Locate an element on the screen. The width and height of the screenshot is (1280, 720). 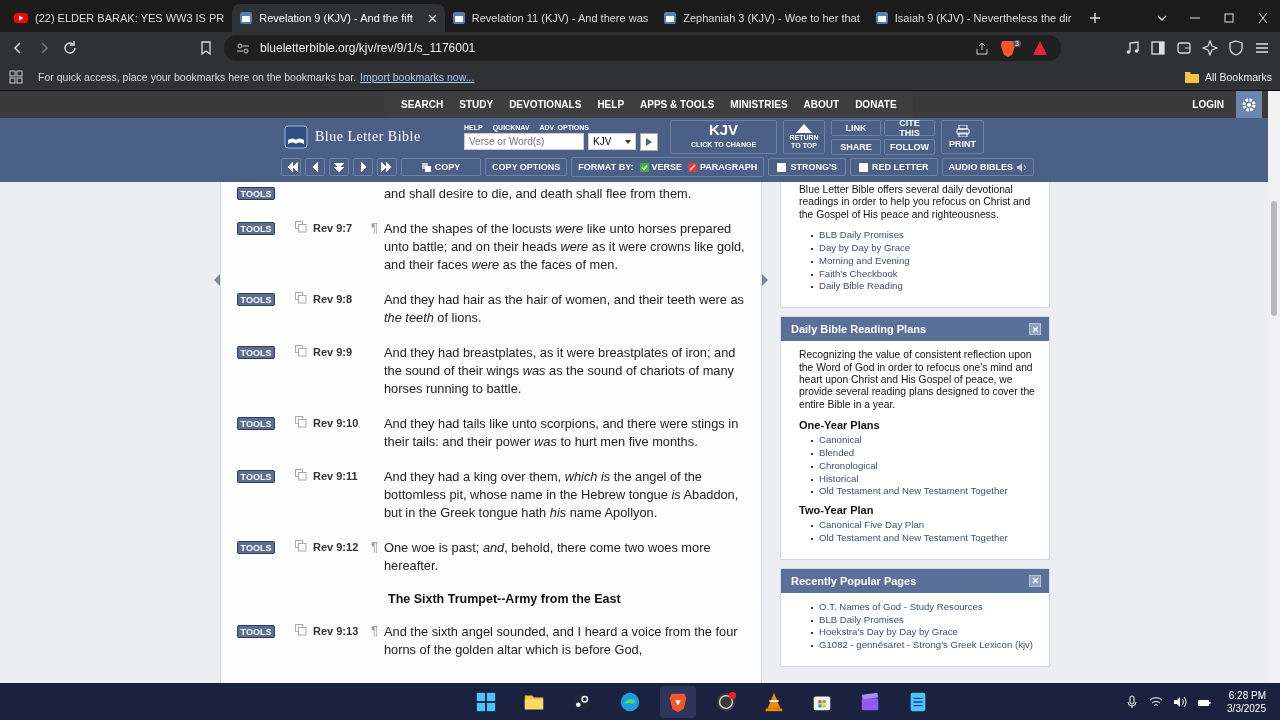
header-action-button: SHARE is located at coordinates (856, 146).